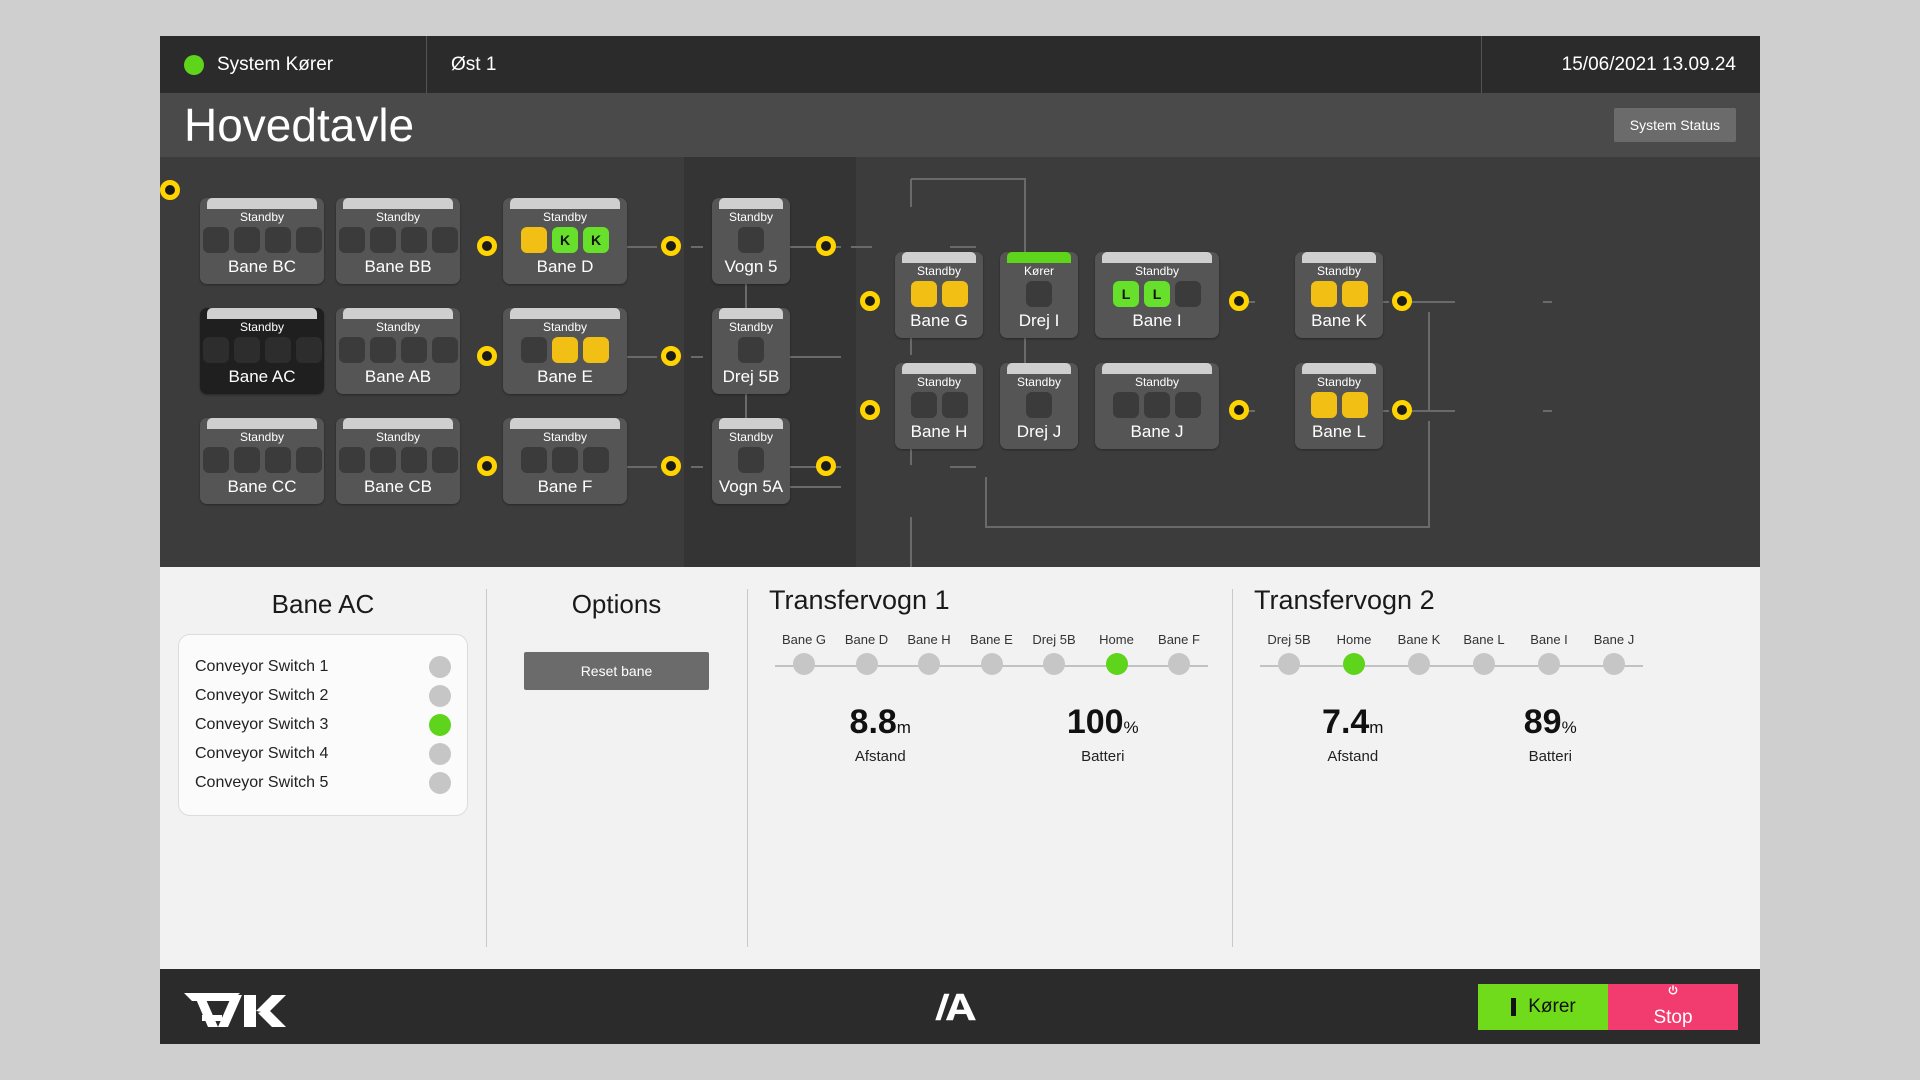 The image size is (1920, 1080). What do you see at coordinates (323, 696) in the screenshot?
I see `conveyor-switch-row: Conveyor Switch 2` at bounding box center [323, 696].